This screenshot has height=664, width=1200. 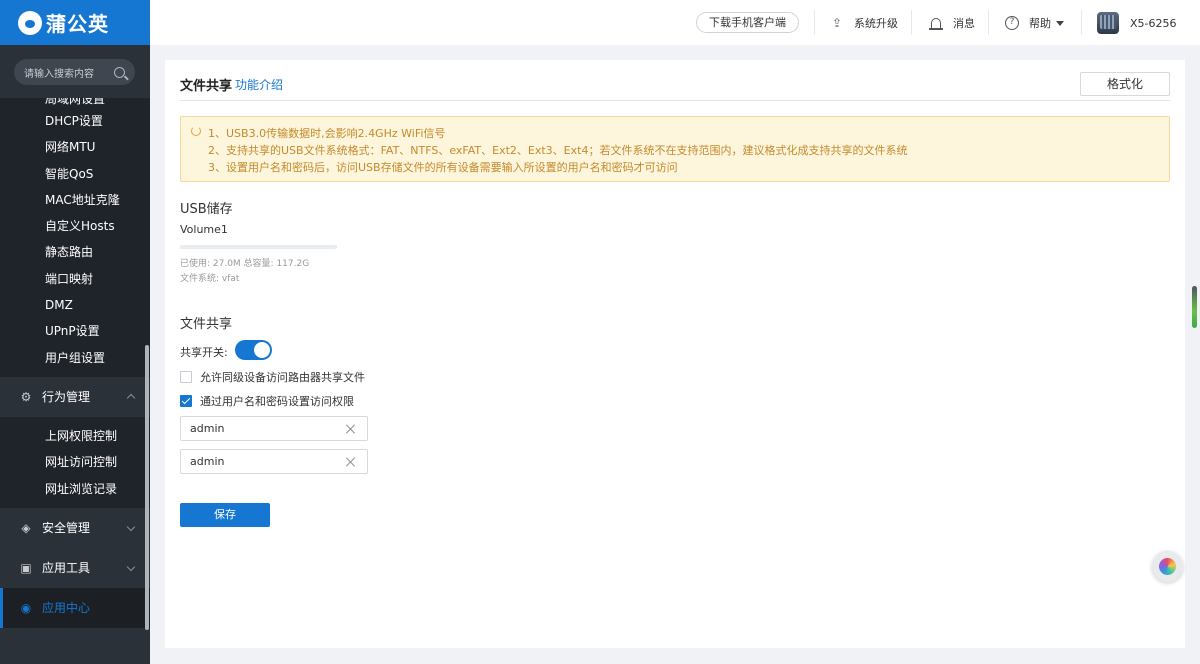 I want to click on app-center-icon: ◉, so click(x=26, y=607).